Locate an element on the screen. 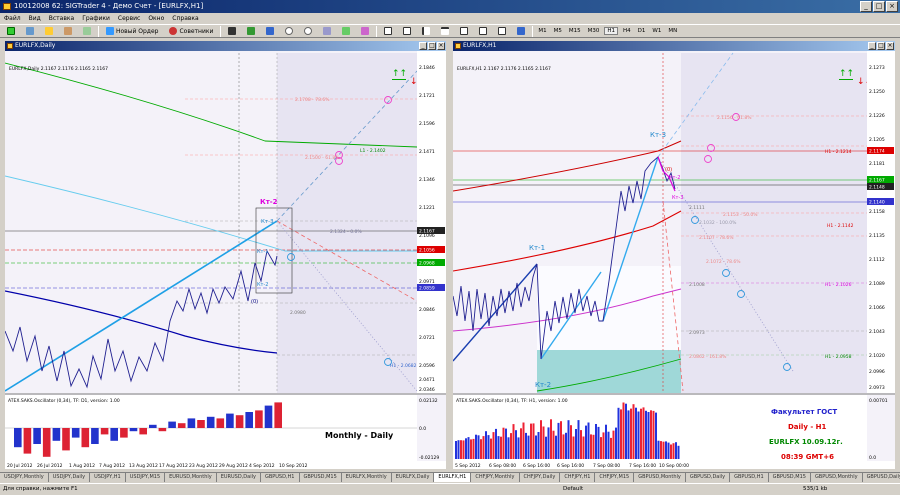 The width and height of the screenshot is (900, 495). tf-mn: MN is located at coordinates (672, 31).